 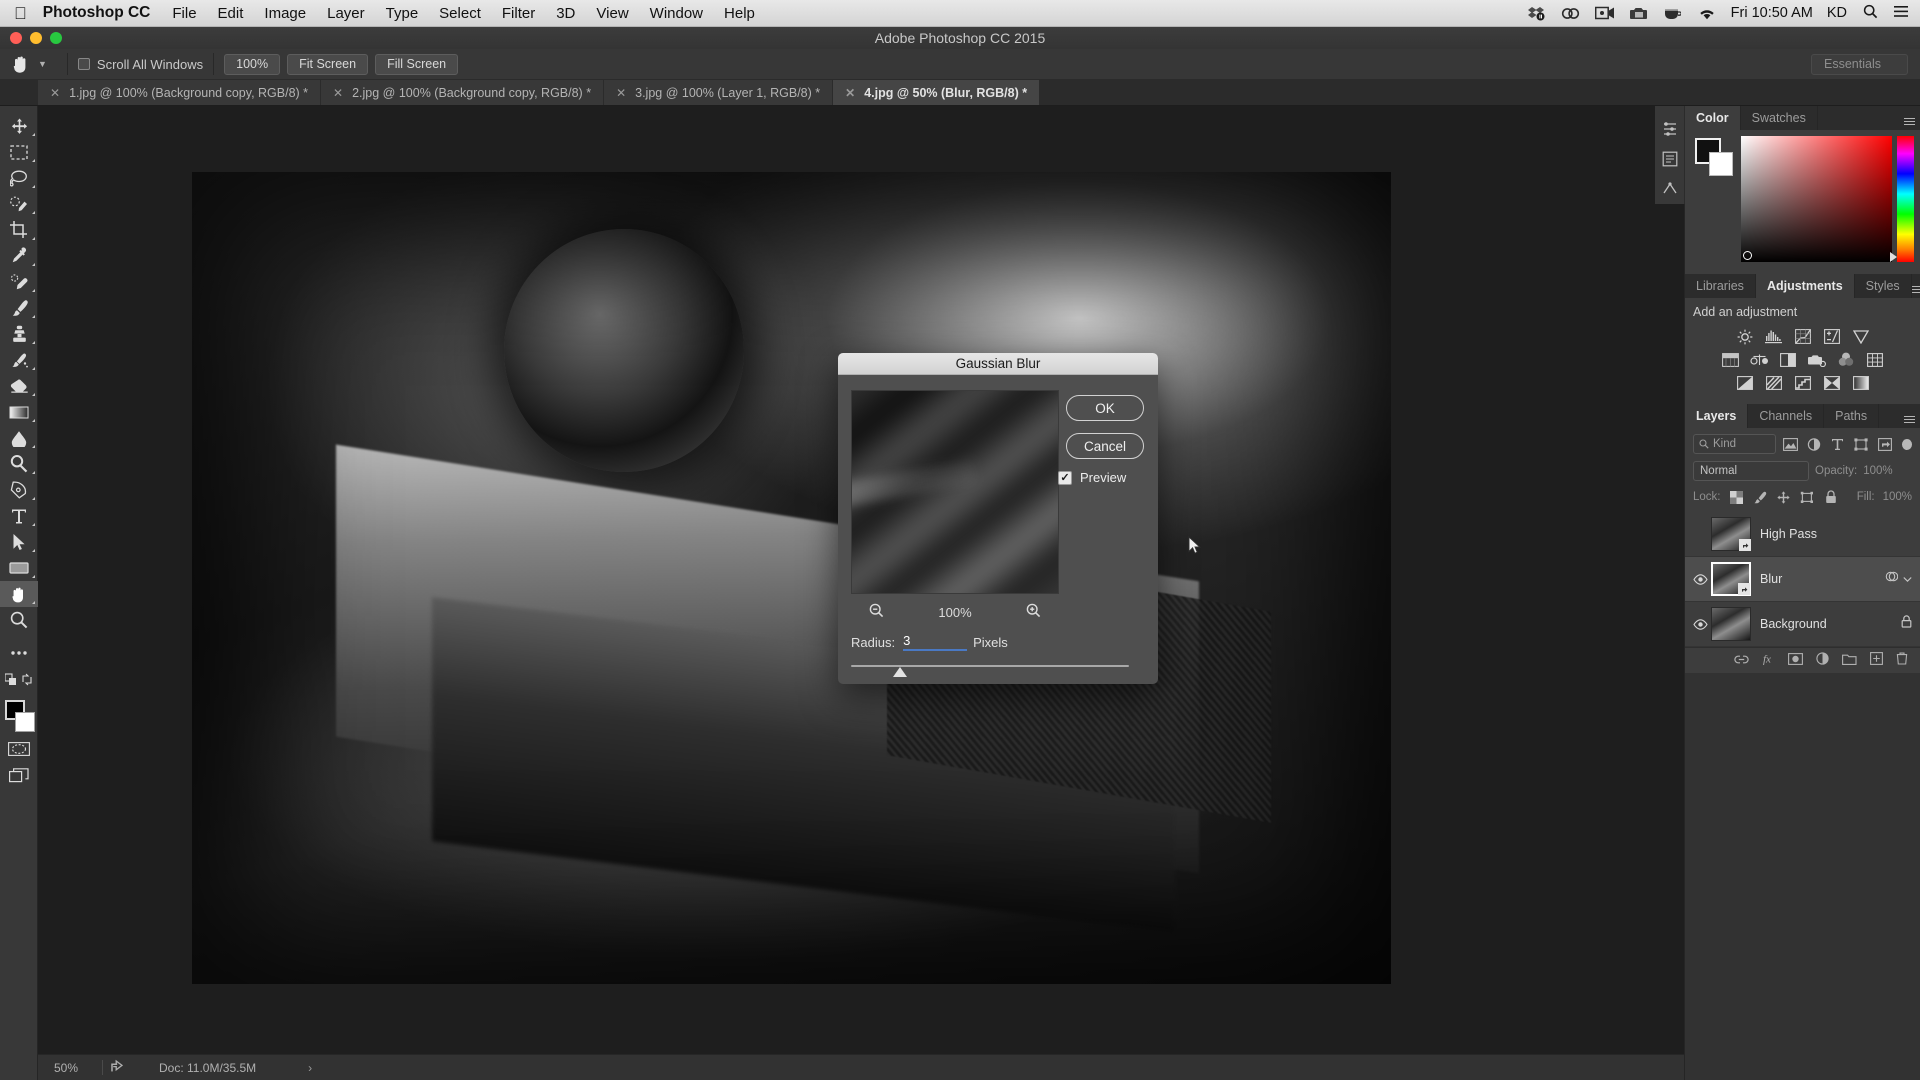 I want to click on workspace-switcher: Essentials, so click(x=1859, y=64).